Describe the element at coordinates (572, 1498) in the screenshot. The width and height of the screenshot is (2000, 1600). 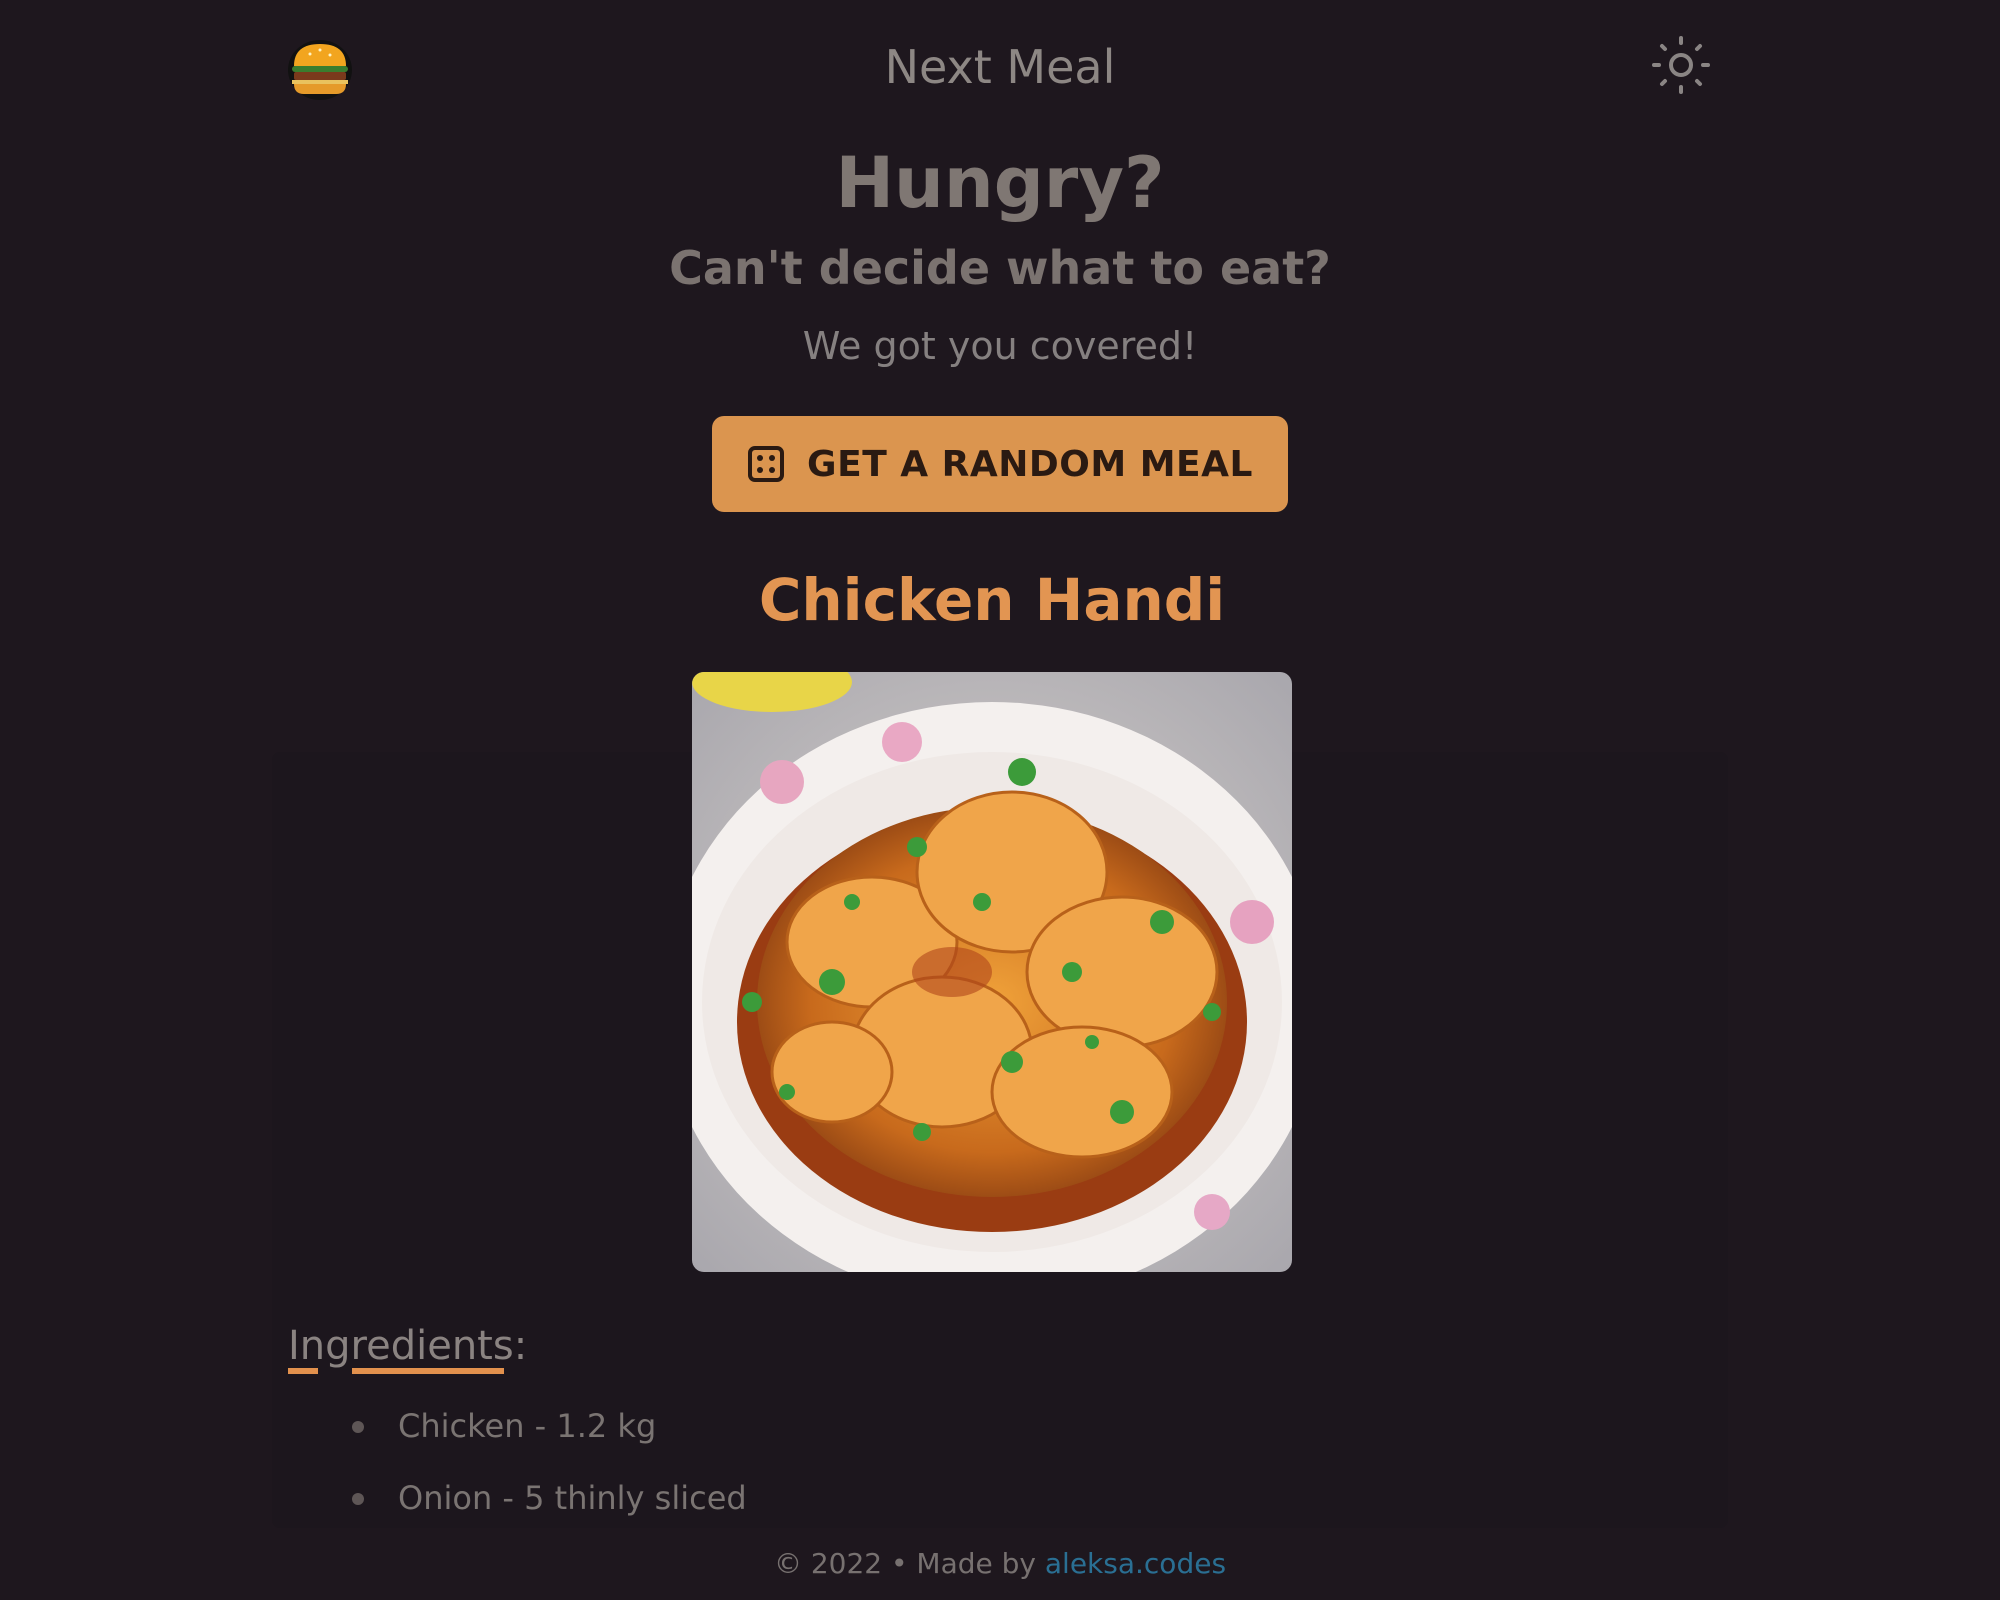
I see `ingredient-text: Onion - 5 thinly sliced` at that location.